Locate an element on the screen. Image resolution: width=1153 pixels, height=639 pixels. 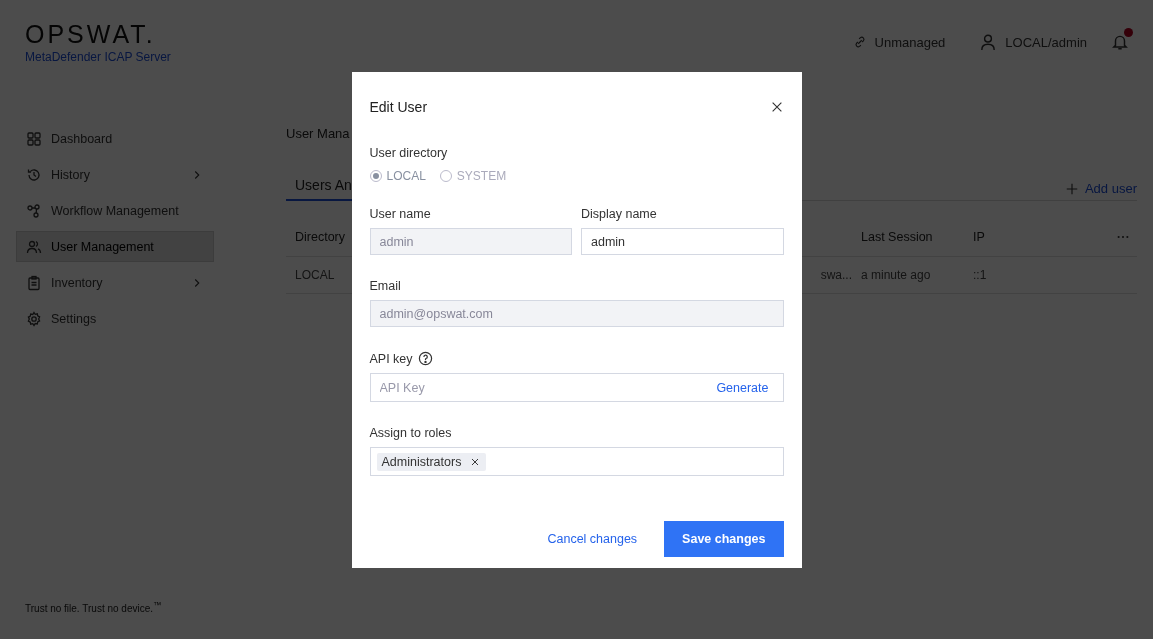
api-key-field: API Key Generate is located at coordinates (576, 387).